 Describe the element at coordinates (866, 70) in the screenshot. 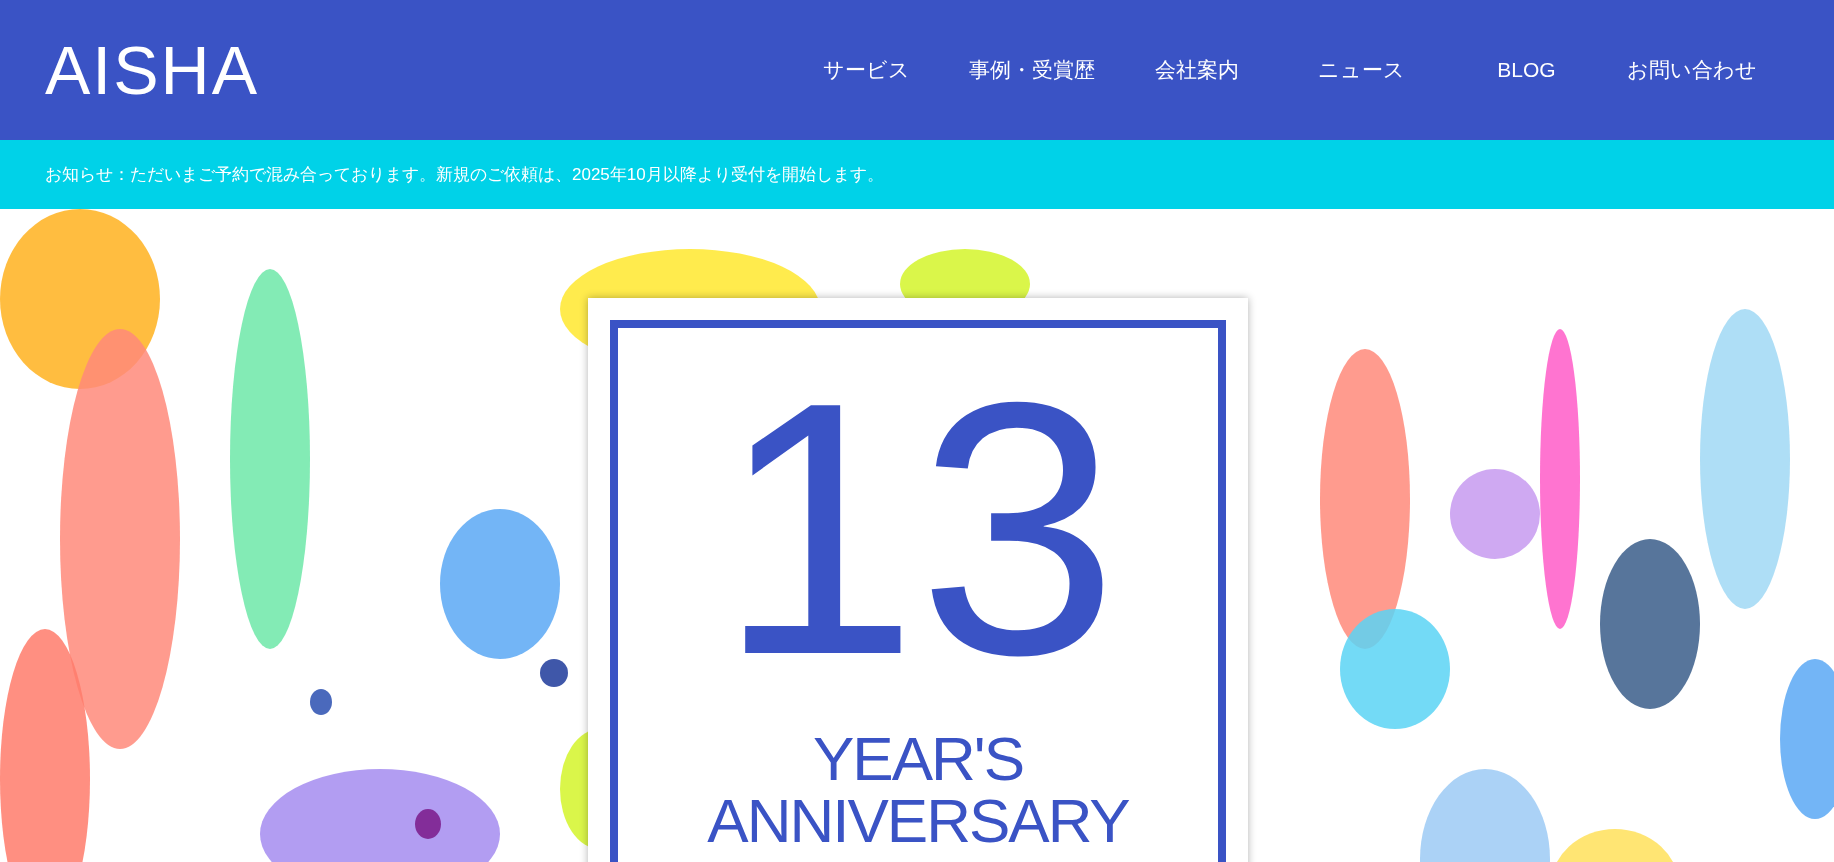

I see `nav-link: サービス` at that location.